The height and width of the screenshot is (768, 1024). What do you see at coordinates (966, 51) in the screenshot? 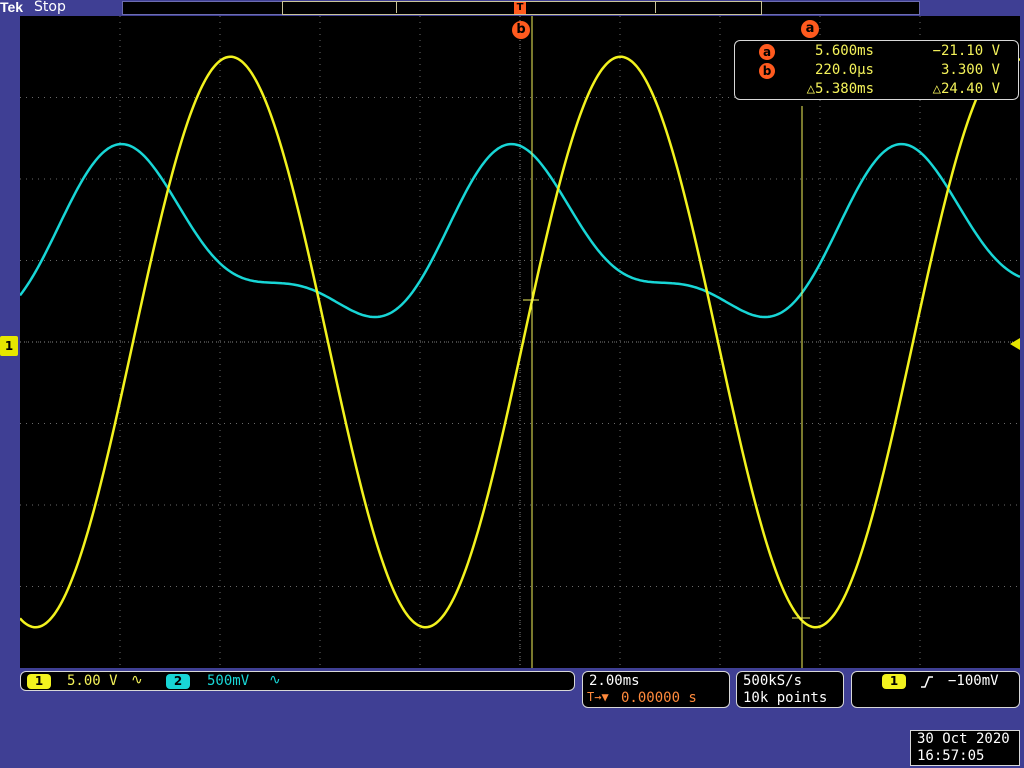
I see `cursor-a-voltage: −21.10 V` at bounding box center [966, 51].